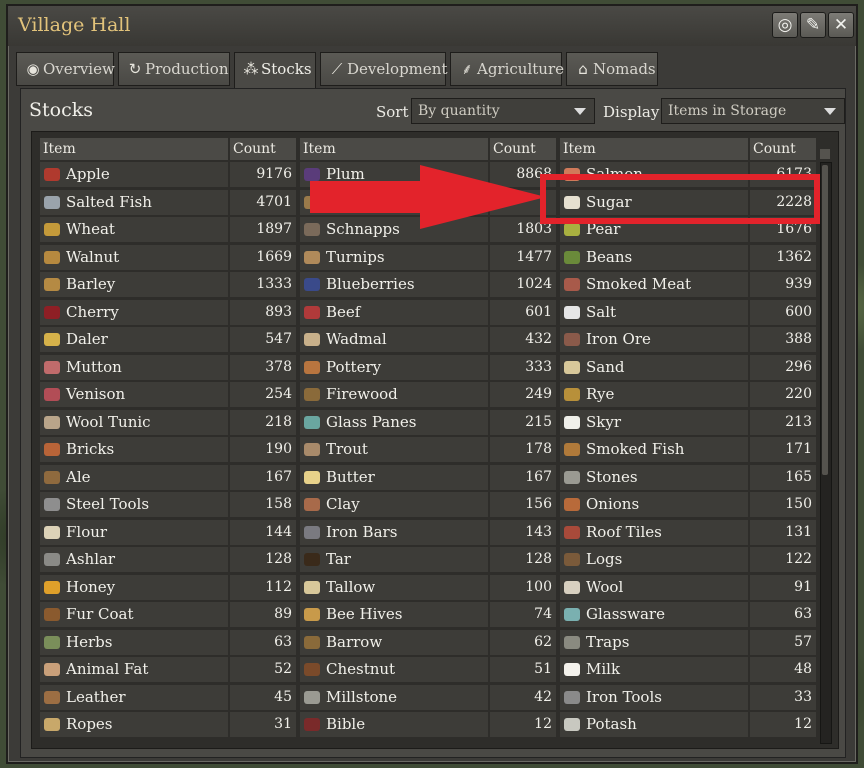 Image resolution: width=864 pixels, height=768 pixels. What do you see at coordinates (428, 532) in the screenshot?
I see `table-row: Iron Bars 143` at bounding box center [428, 532].